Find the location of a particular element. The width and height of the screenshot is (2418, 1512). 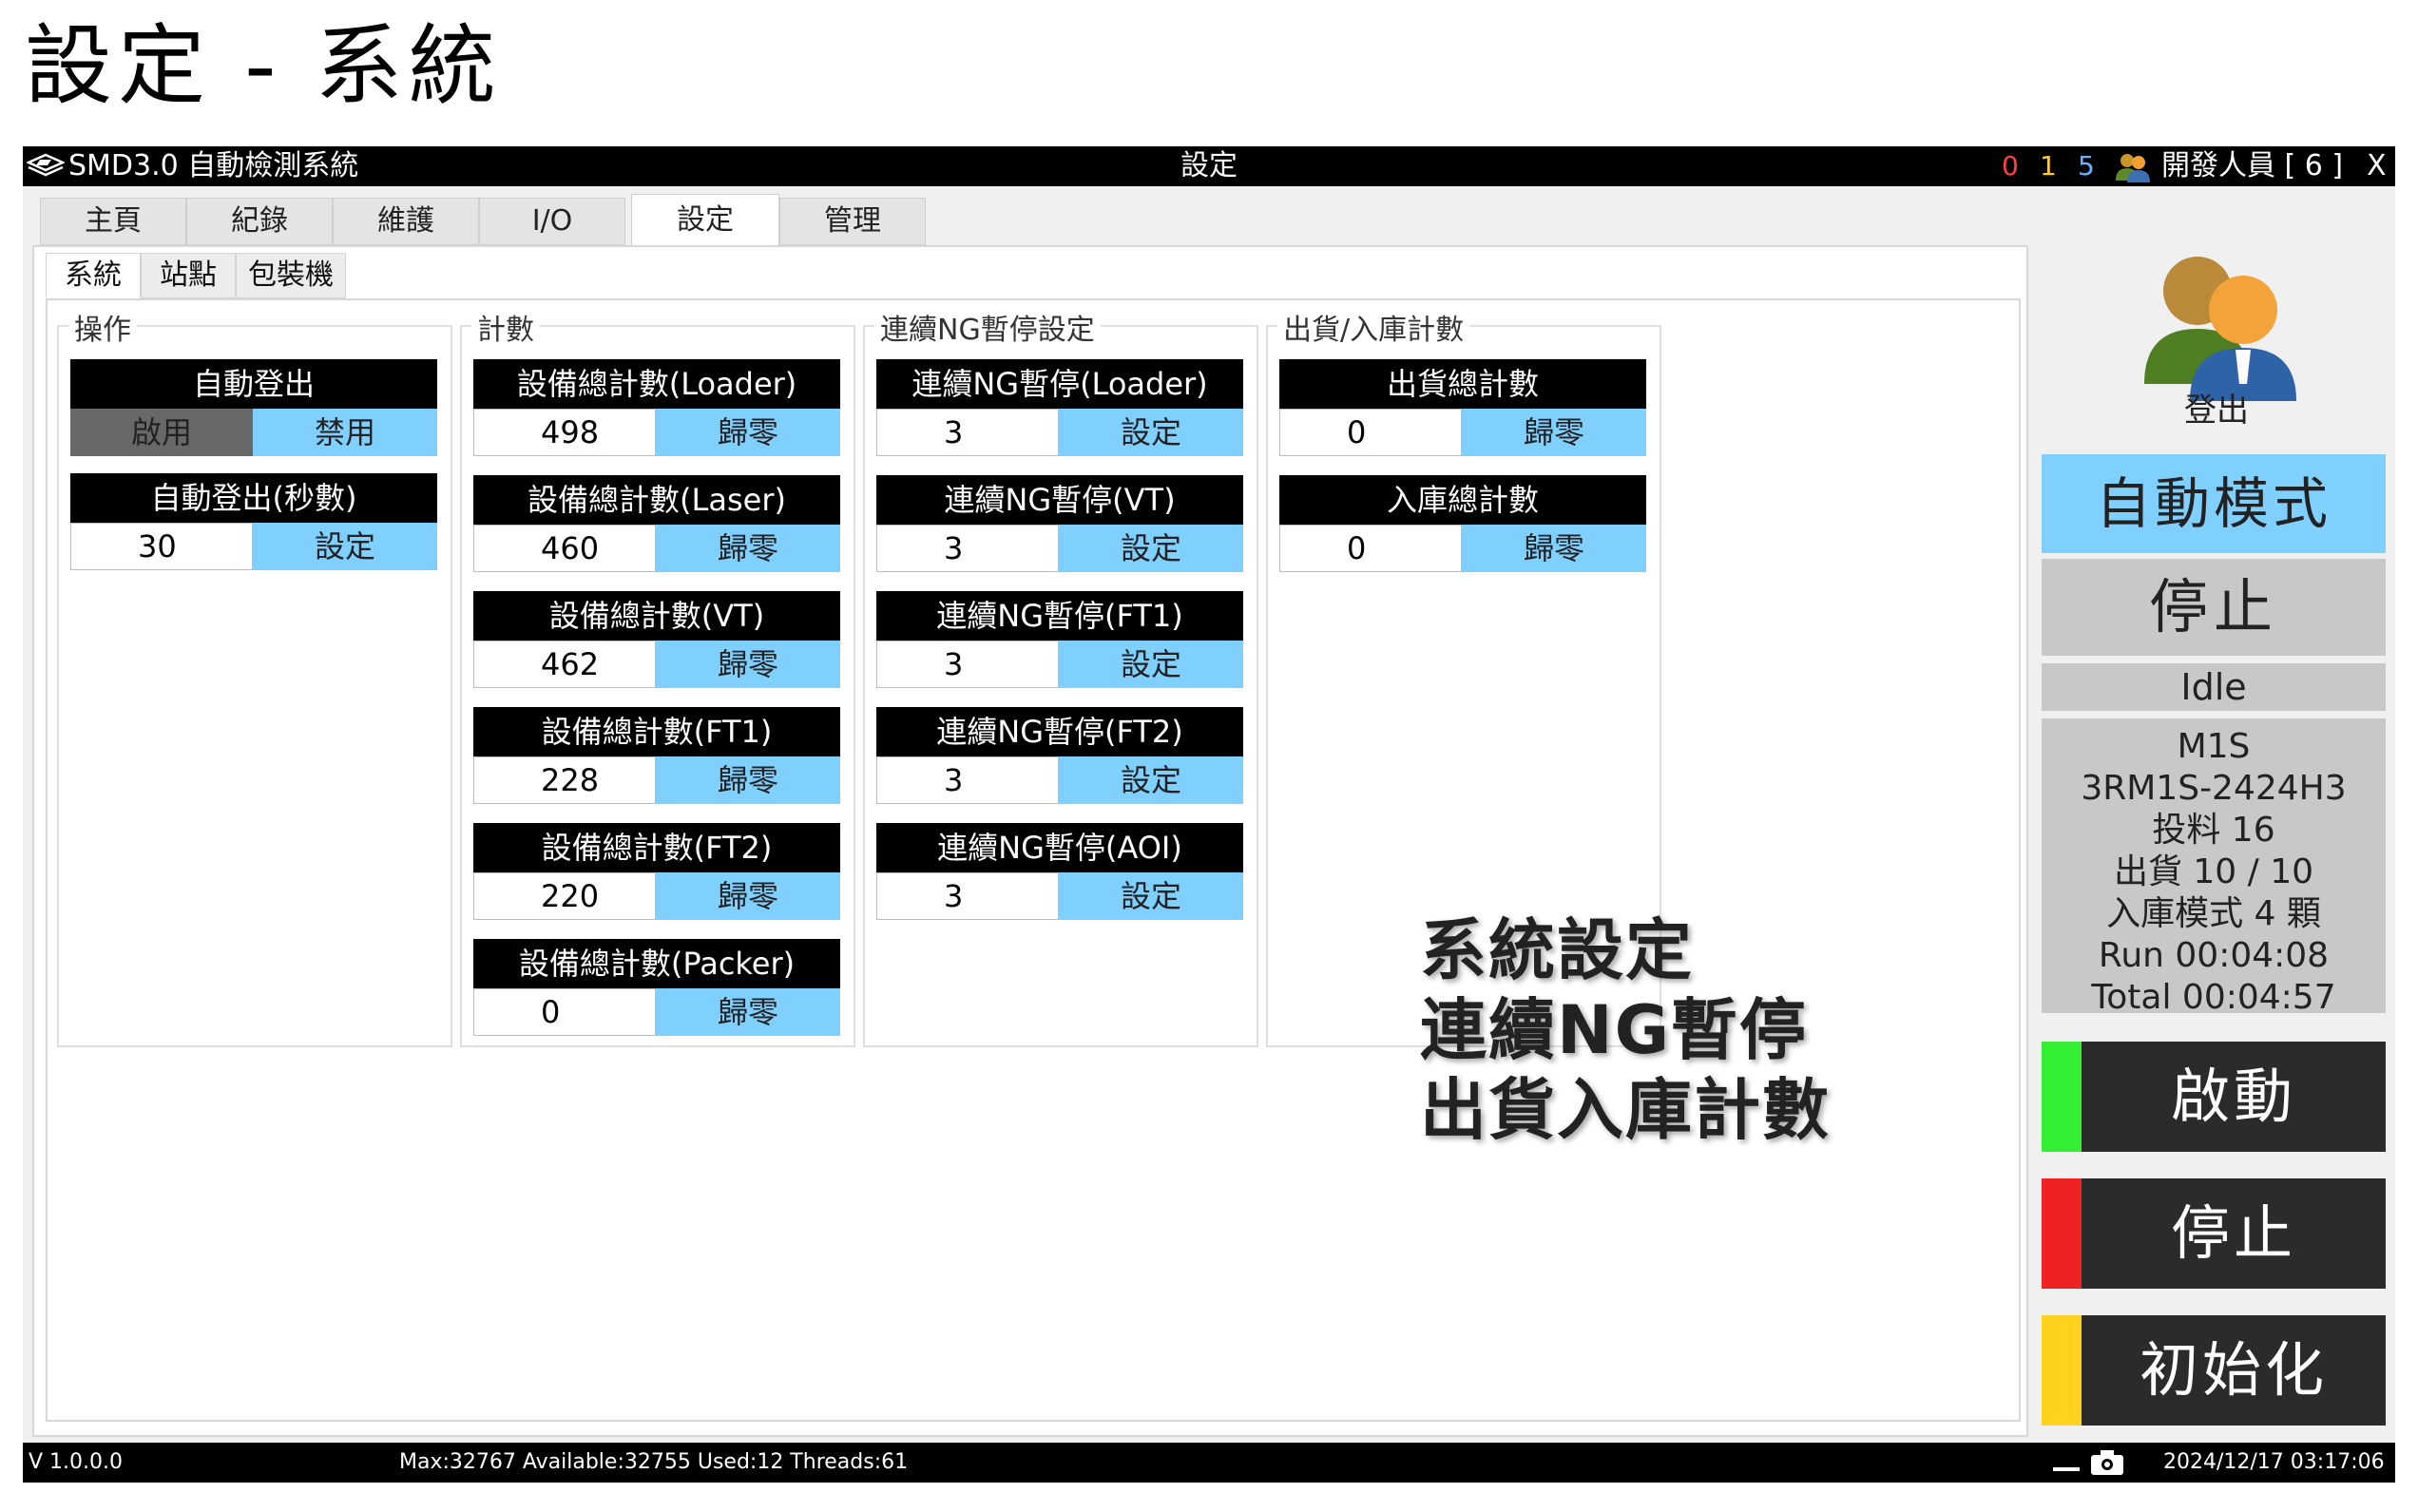

counter-yellow: 1 is located at coordinates (2048, 166).